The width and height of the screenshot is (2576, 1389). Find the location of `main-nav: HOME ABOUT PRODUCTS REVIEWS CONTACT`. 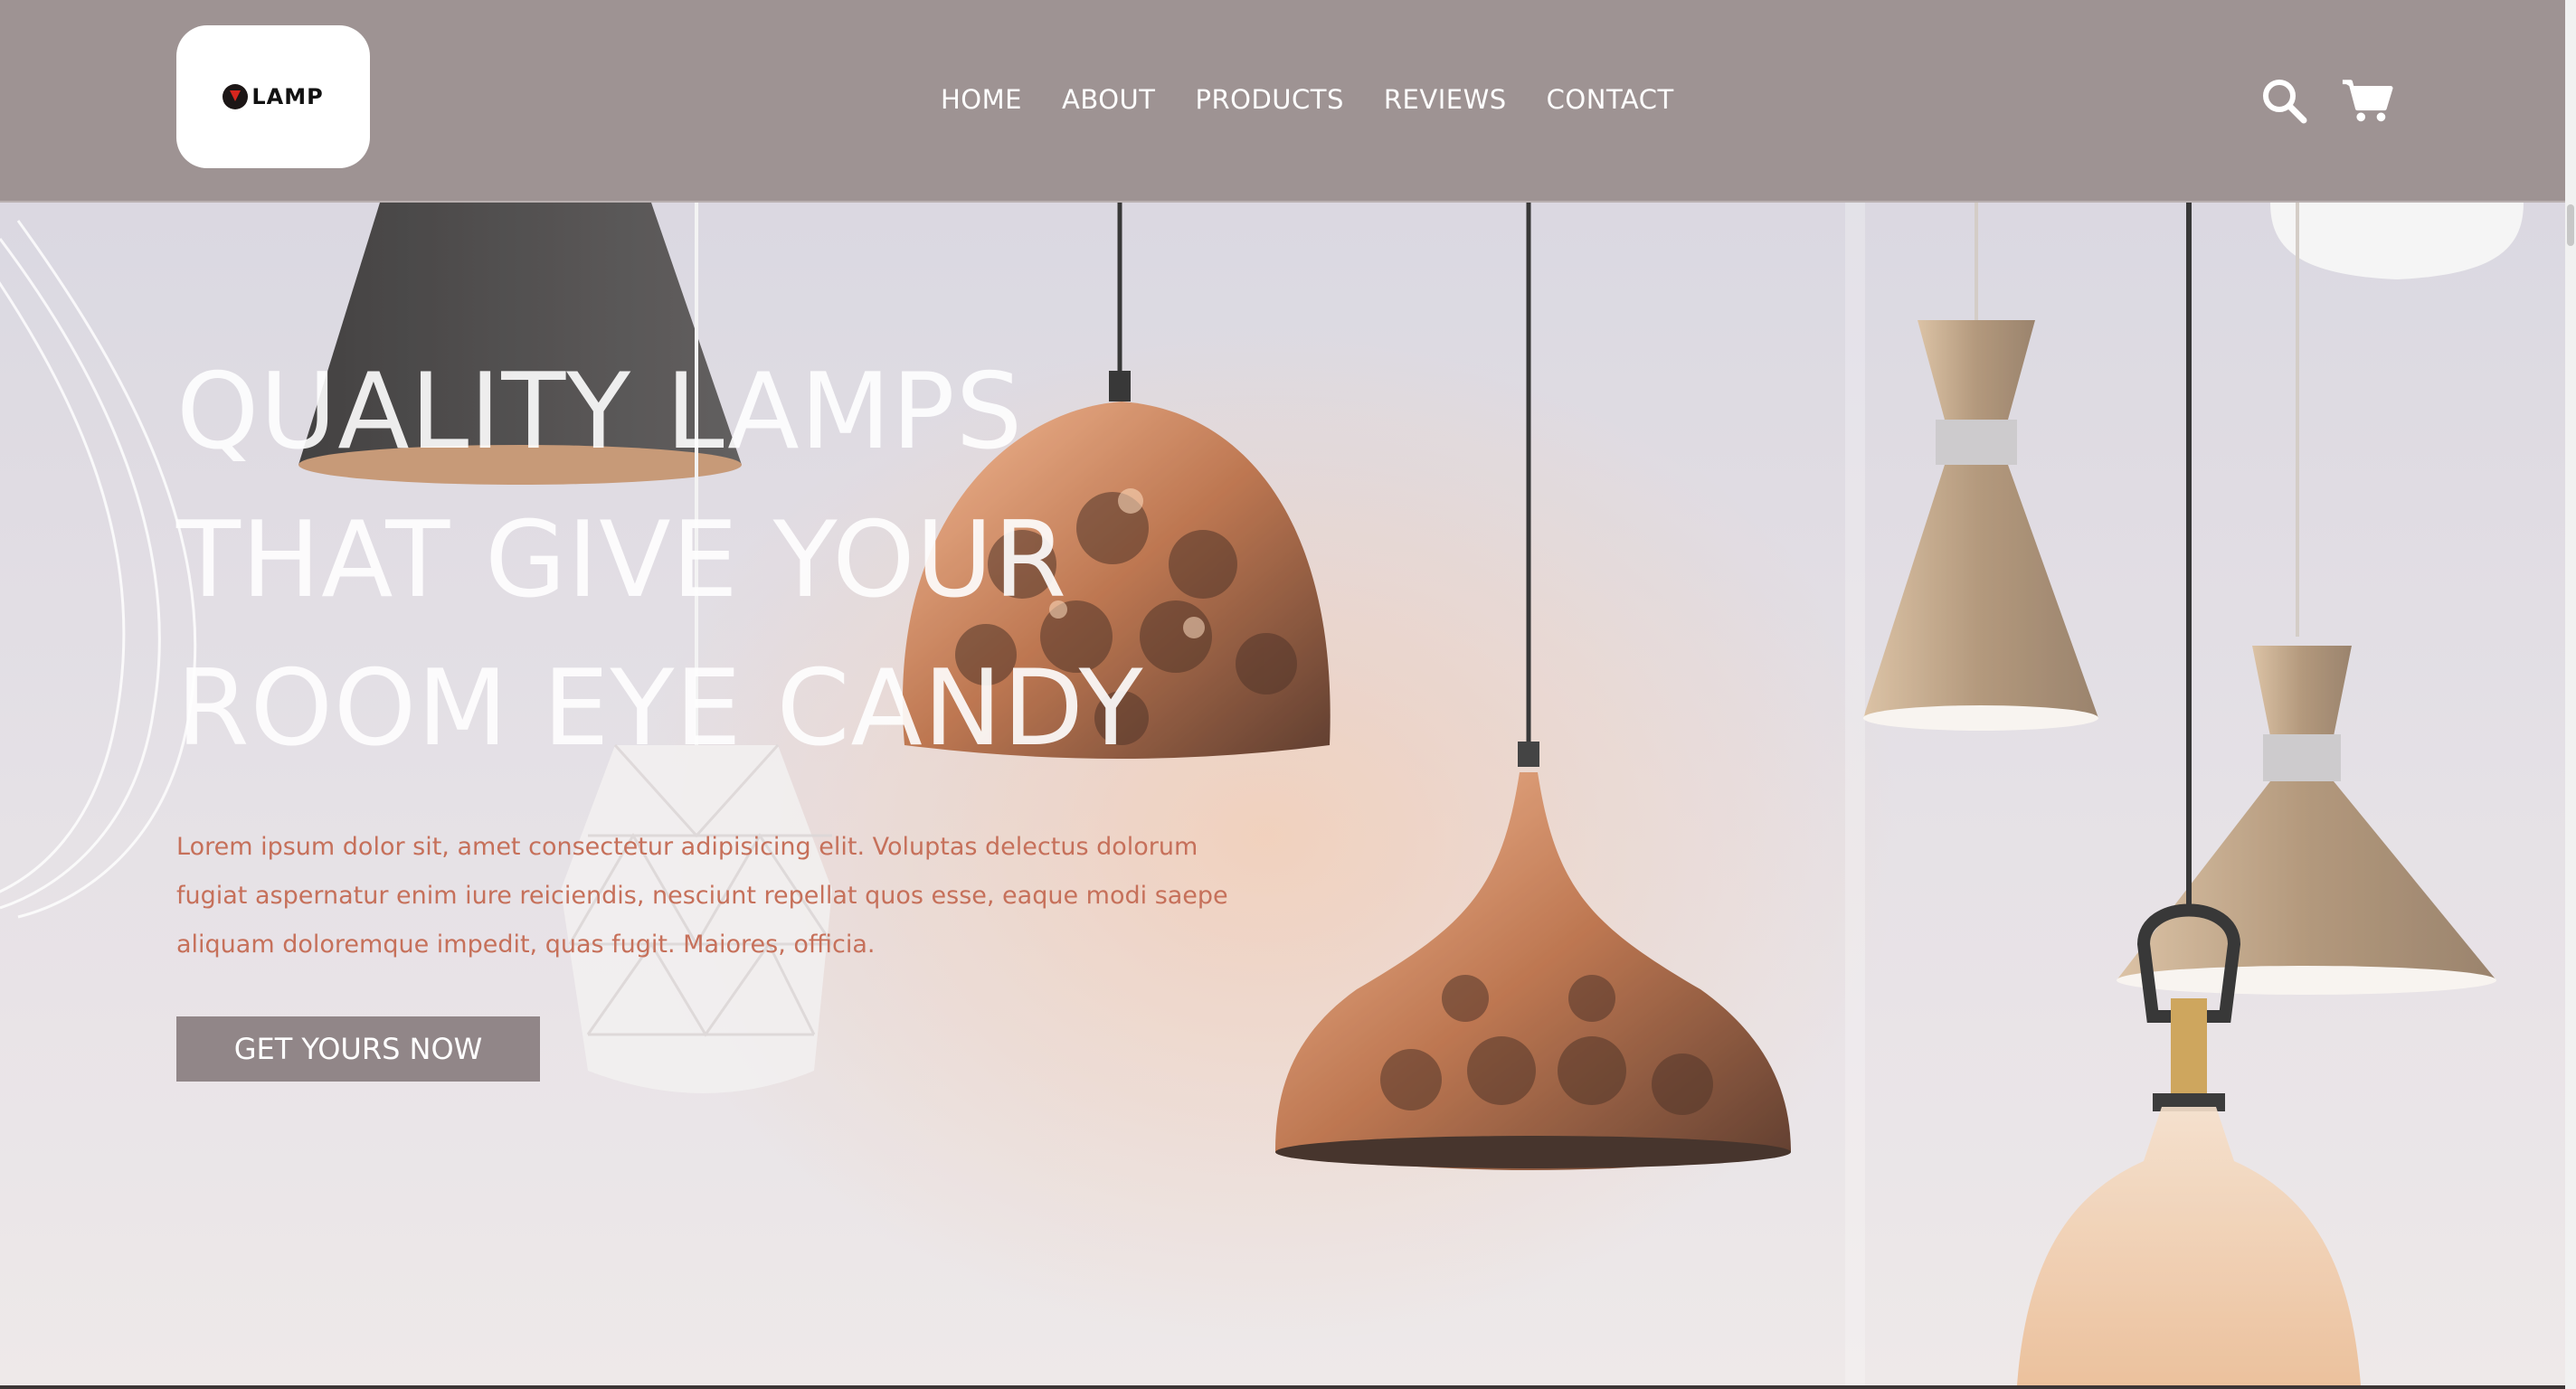

main-nav: HOME ABOUT PRODUCTS REVIEWS CONTACT is located at coordinates (1327, 100).